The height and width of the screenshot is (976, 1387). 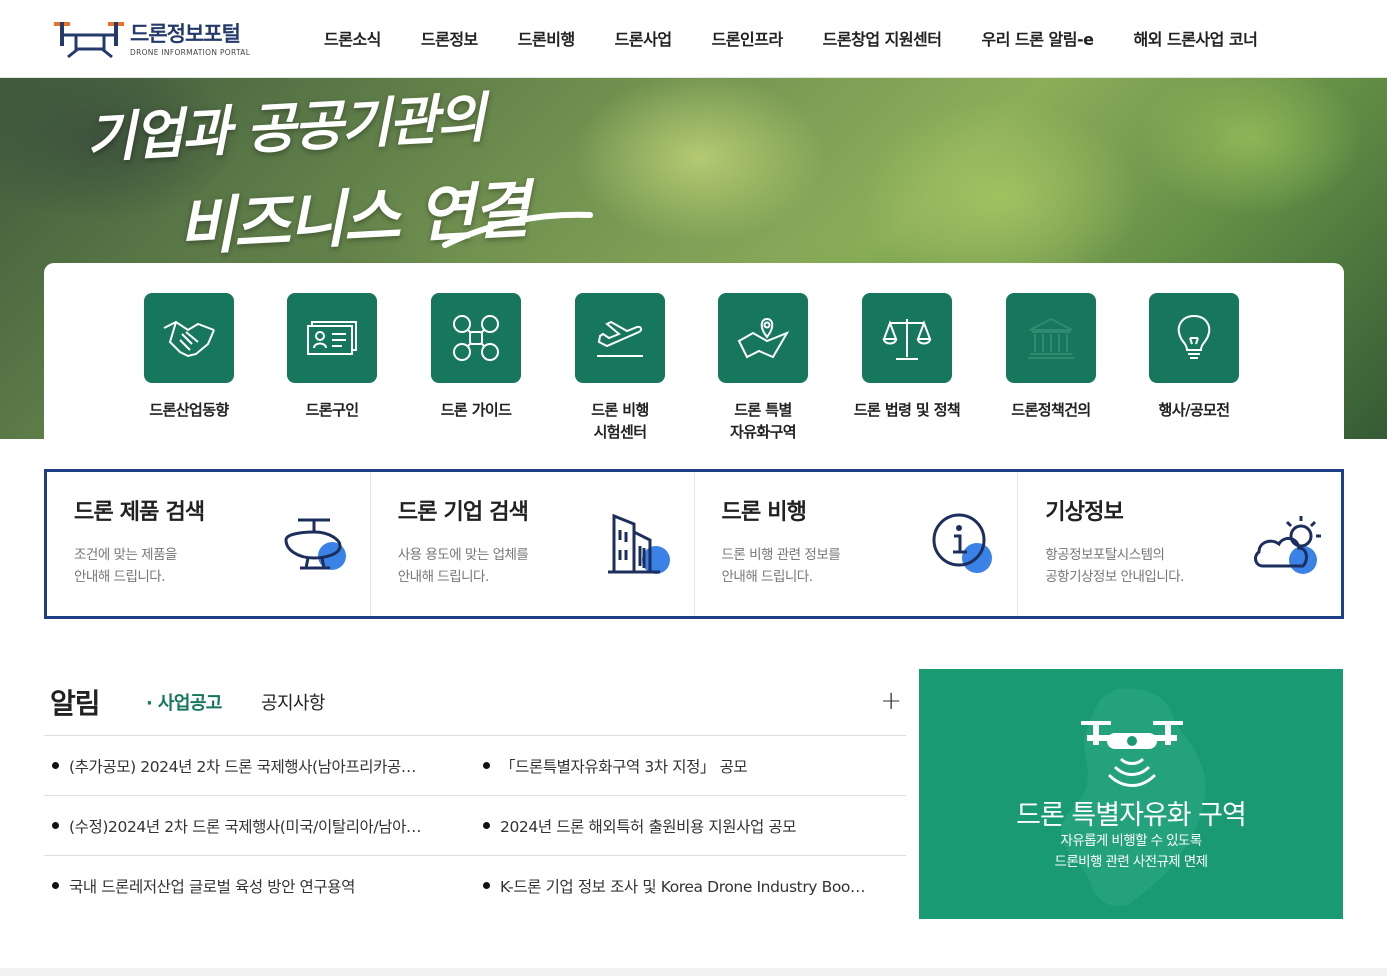 What do you see at coordinates (475, 702) in the screenshot?
I see `notice-header: 알림 · 사업공고 공지사항 +` at bounding box center [475, 702].